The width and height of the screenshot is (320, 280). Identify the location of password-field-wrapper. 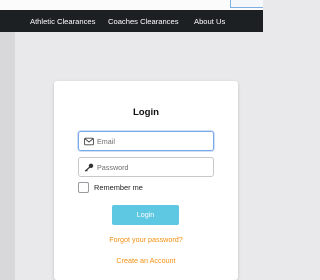
(146, 167).